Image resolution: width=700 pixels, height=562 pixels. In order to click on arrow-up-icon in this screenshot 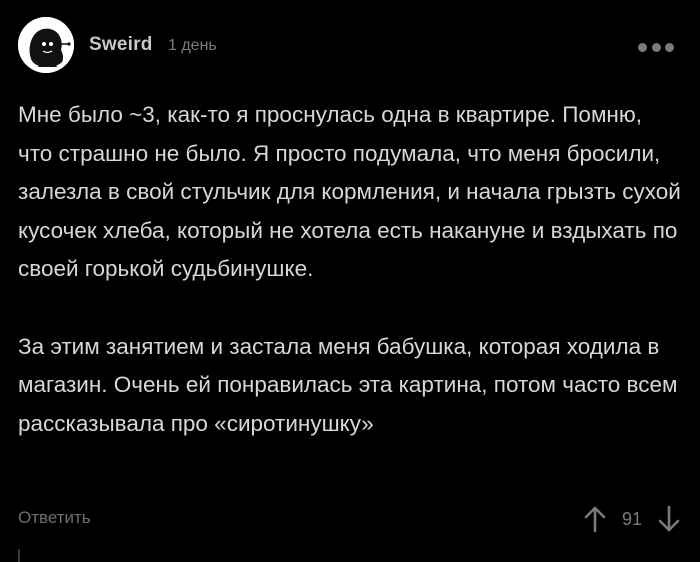, I will do `click(595, 519)`.